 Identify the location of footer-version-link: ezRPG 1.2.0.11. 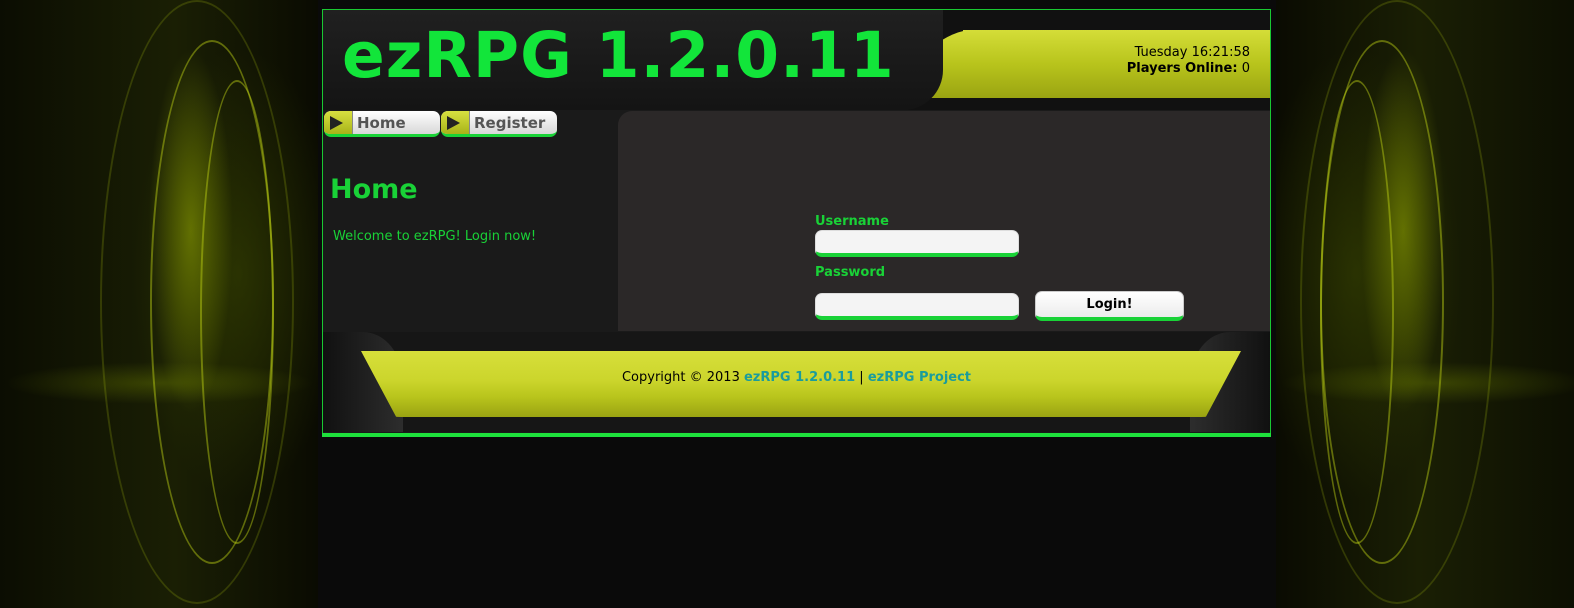
(799, 377).